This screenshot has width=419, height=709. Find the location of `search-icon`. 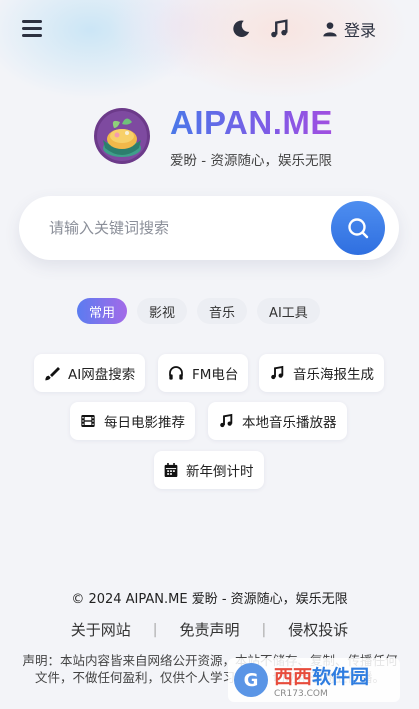

search-icon is located at coordinates (358, 228).